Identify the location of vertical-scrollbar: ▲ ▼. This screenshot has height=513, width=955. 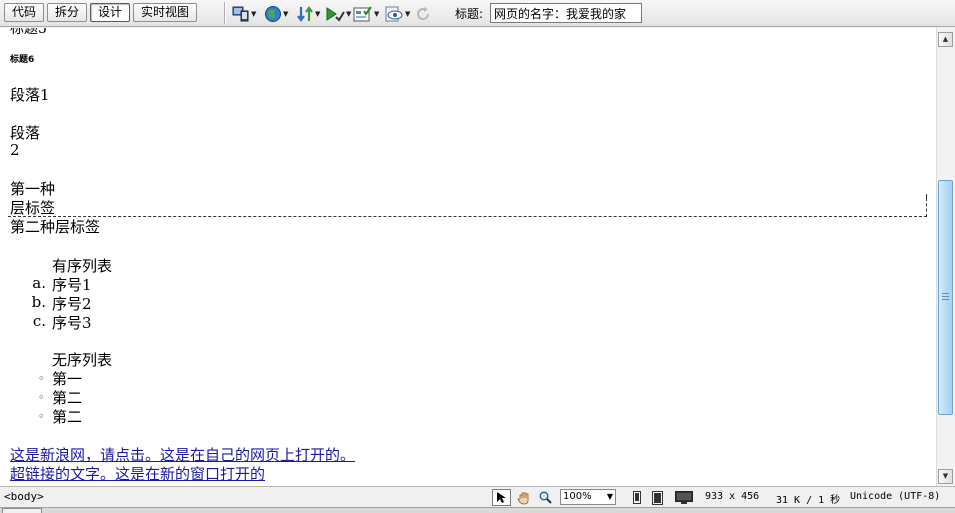
(945, 257).